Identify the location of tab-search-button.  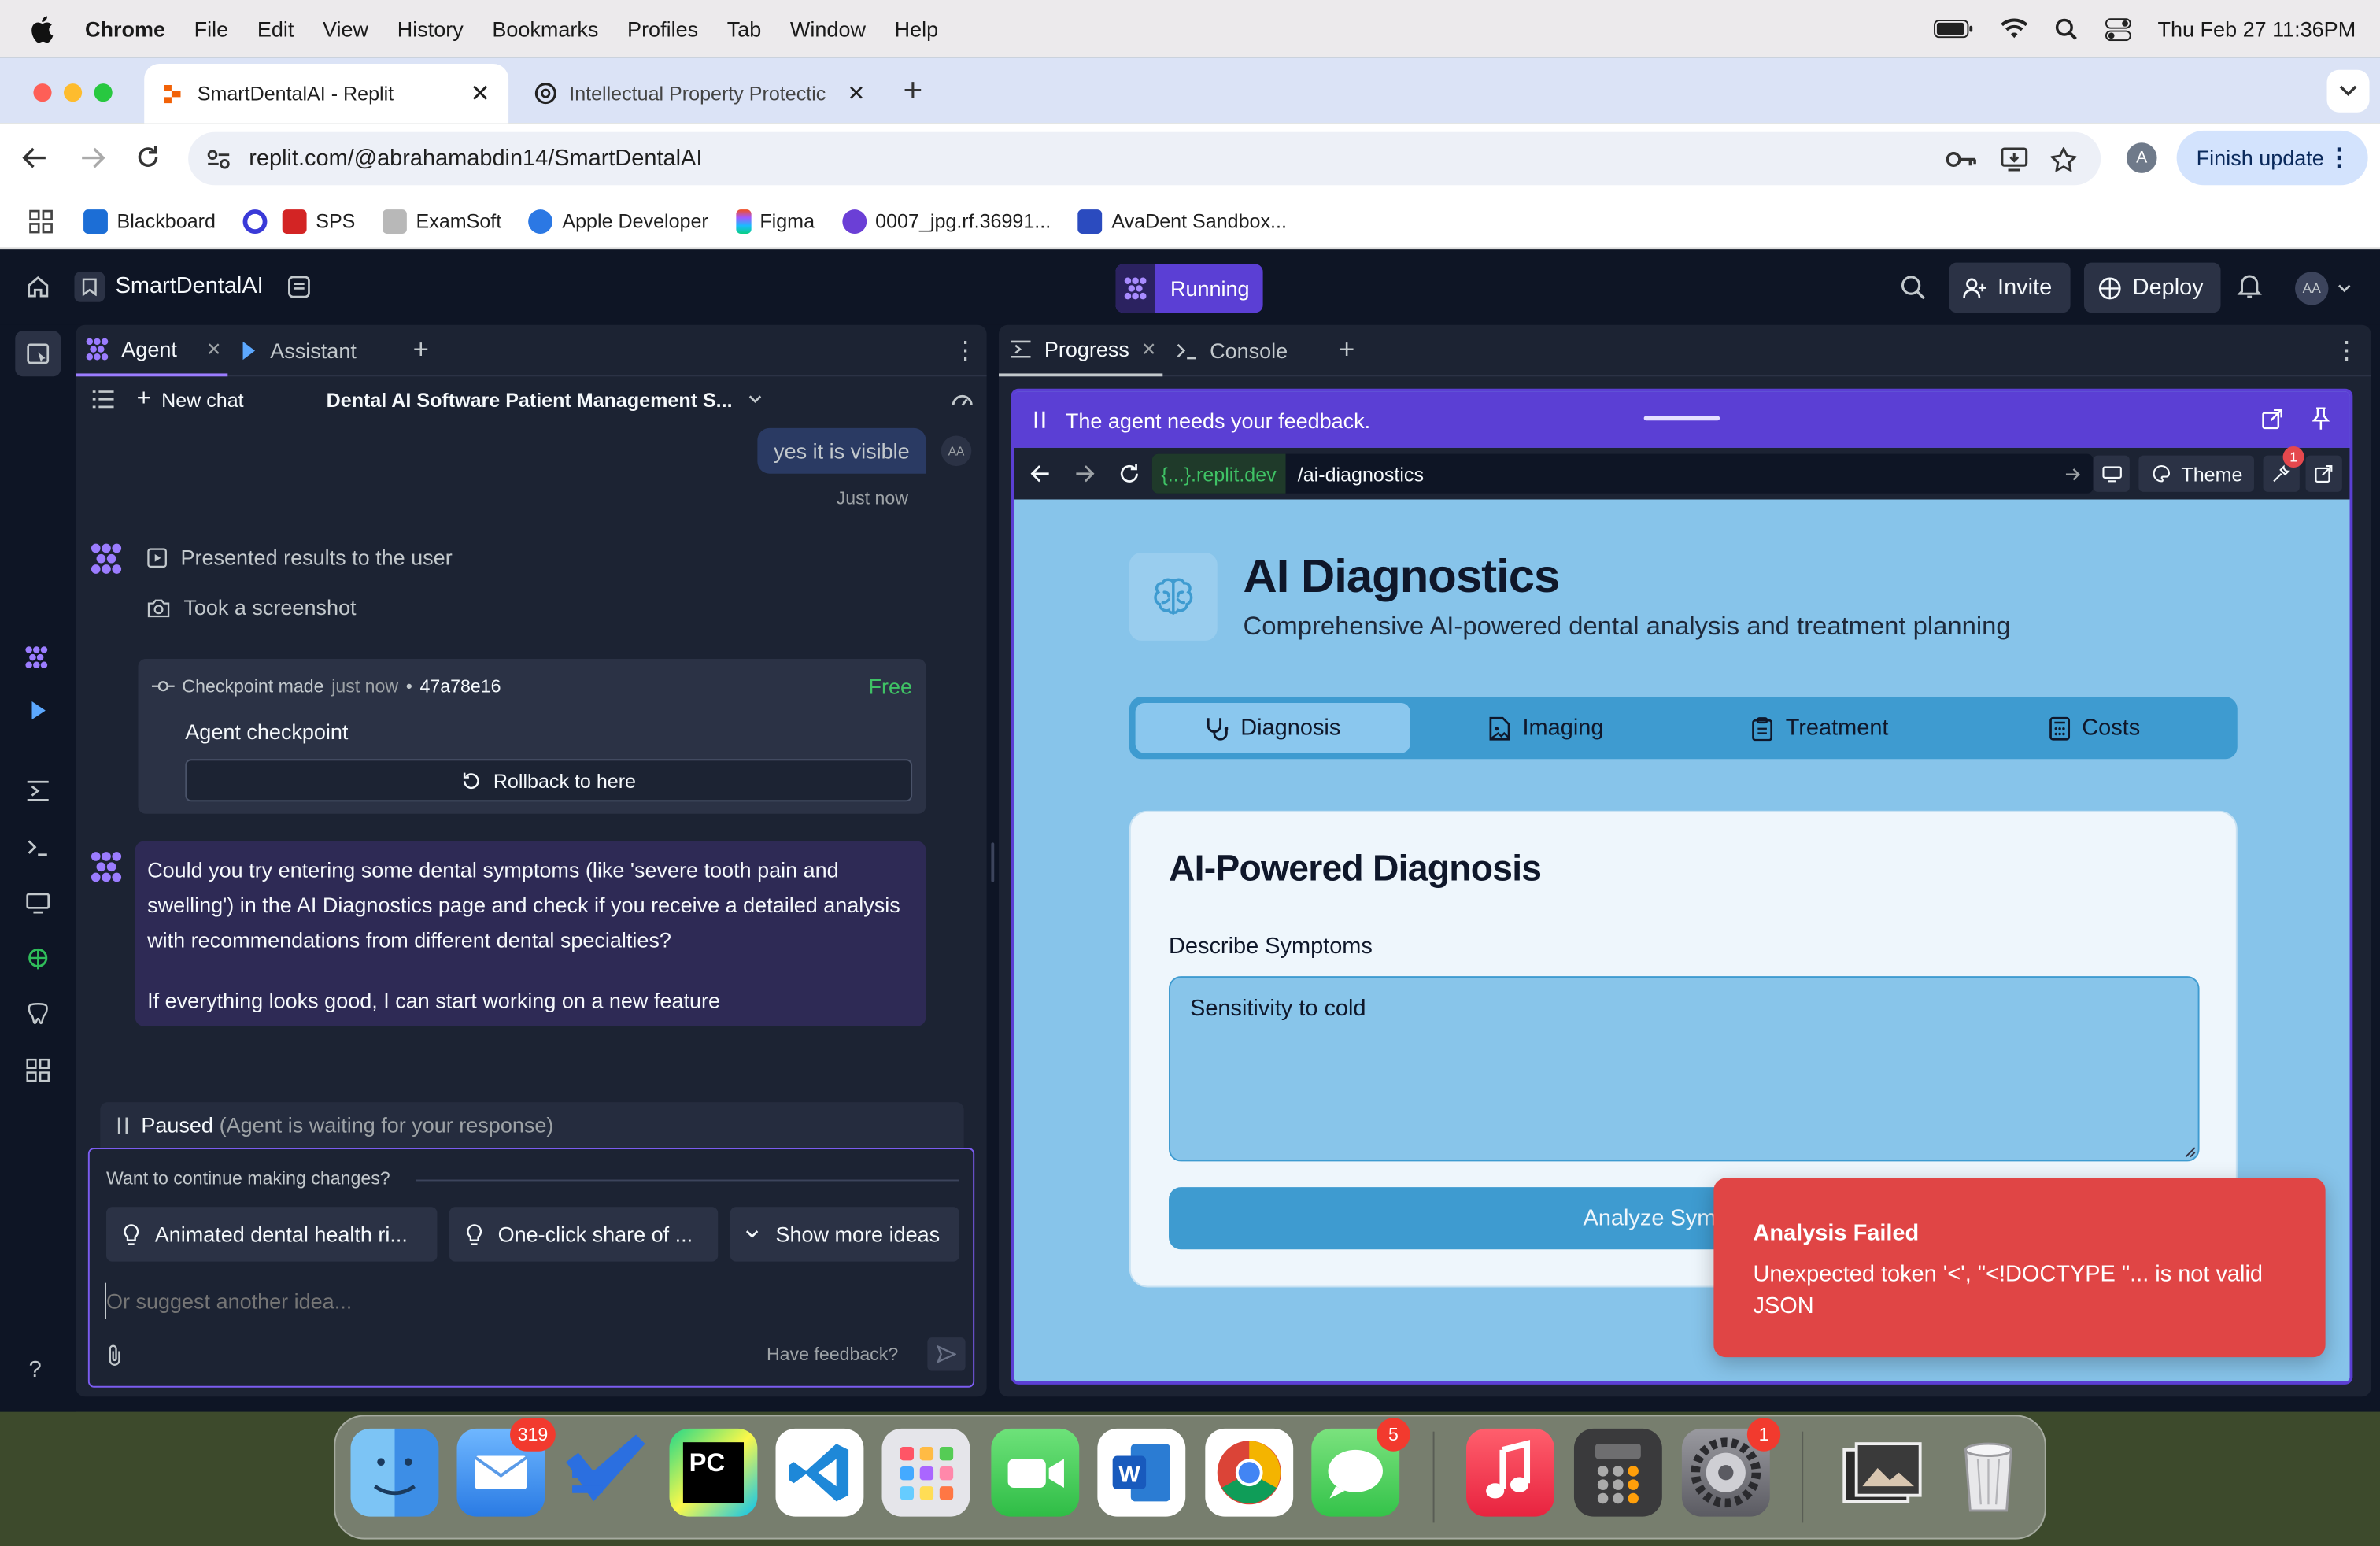
(2348, 91).